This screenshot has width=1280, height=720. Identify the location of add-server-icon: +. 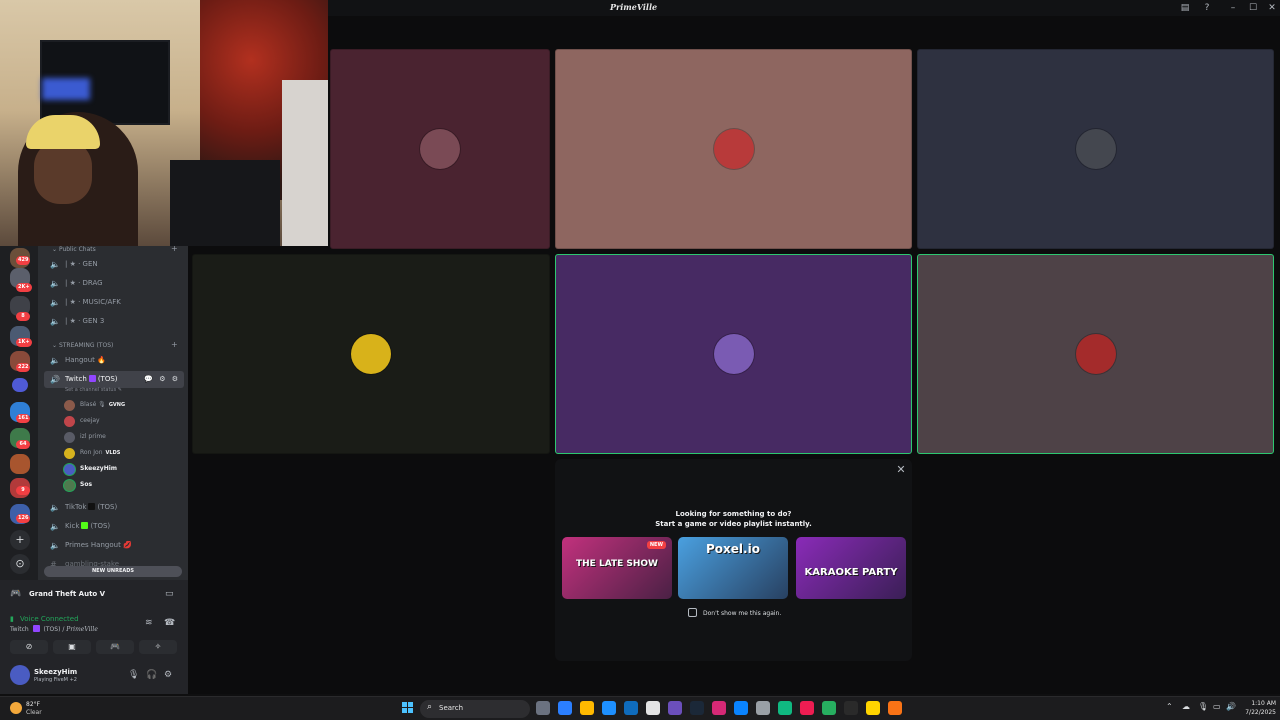
(20, 540).